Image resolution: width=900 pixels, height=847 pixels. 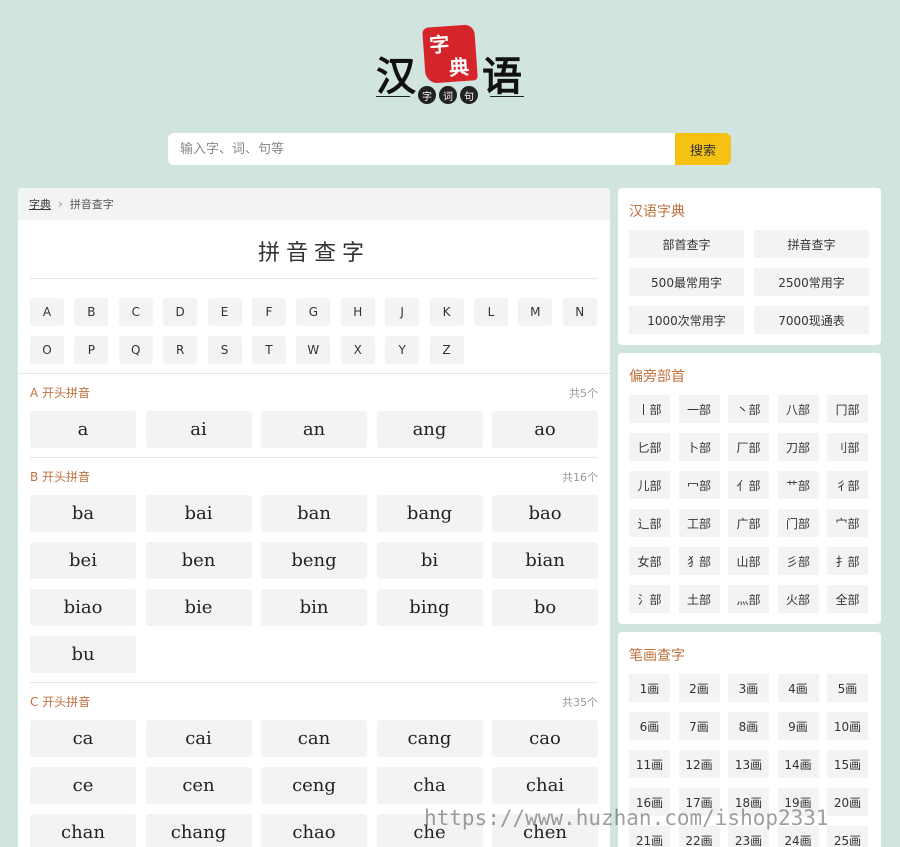 I want to click on dict-link: 7000现通表, so click(x=811, y=320).